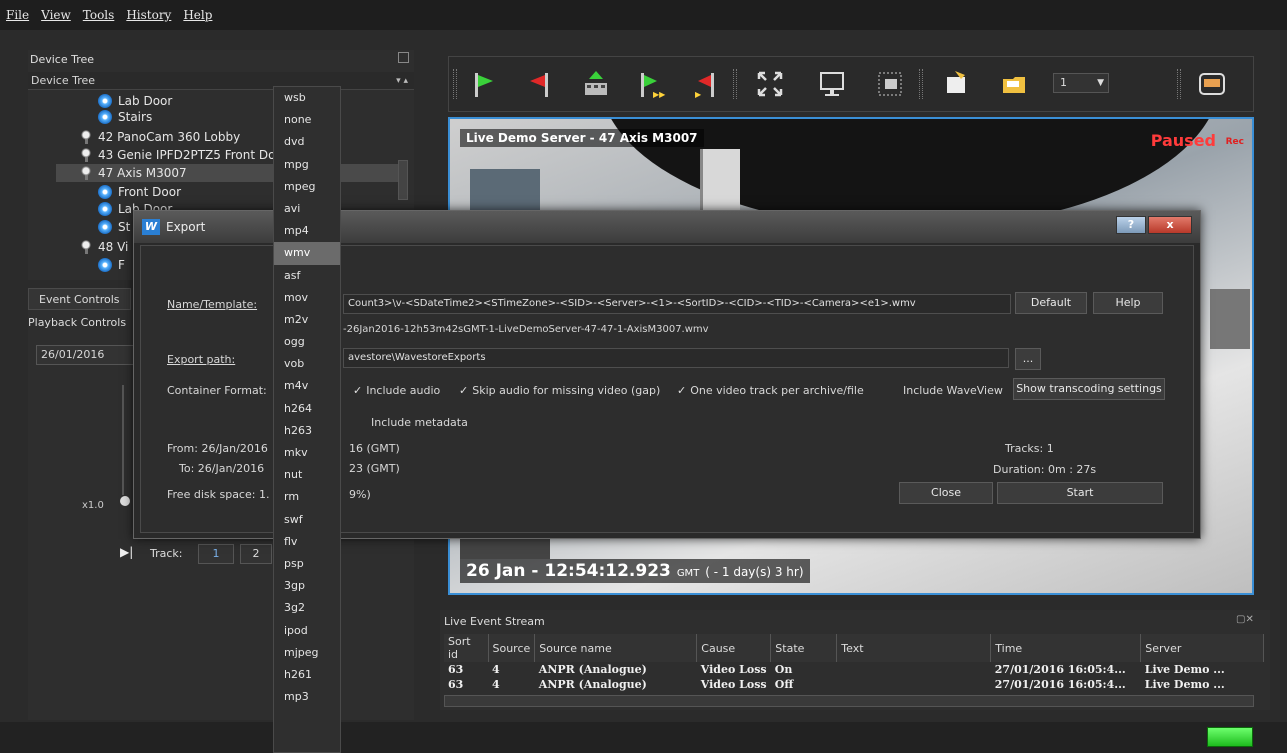 Image resolution: width=1287 pixels, height=753 pixels. What do you see at coordinates (126, 552) in the screenshot?
I see `step-forward-icon: ▶|` at bounding box center [126, 552].